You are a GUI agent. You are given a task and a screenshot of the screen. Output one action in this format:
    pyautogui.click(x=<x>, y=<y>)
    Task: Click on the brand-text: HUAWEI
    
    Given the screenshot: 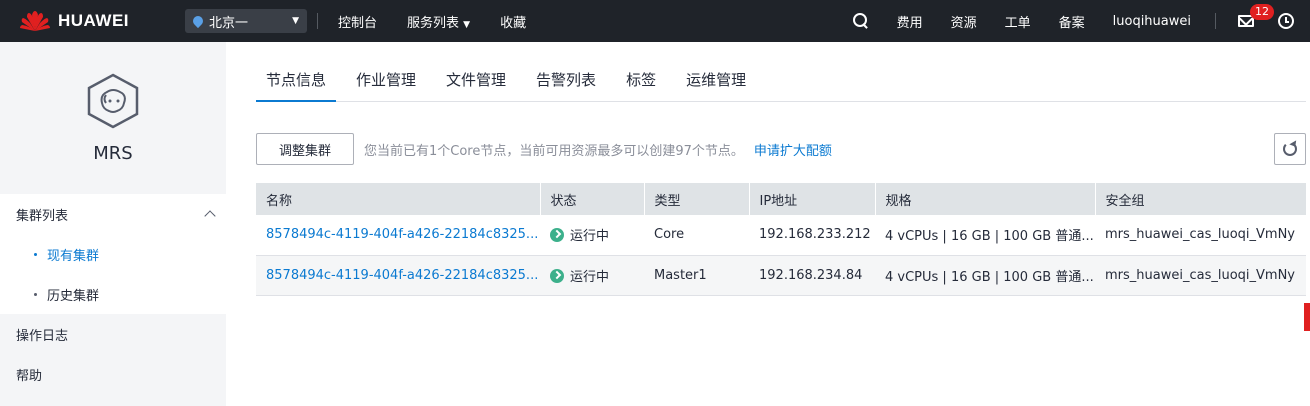 What is the action you would take?
    pyautogui.click(x=93, y=20)
    